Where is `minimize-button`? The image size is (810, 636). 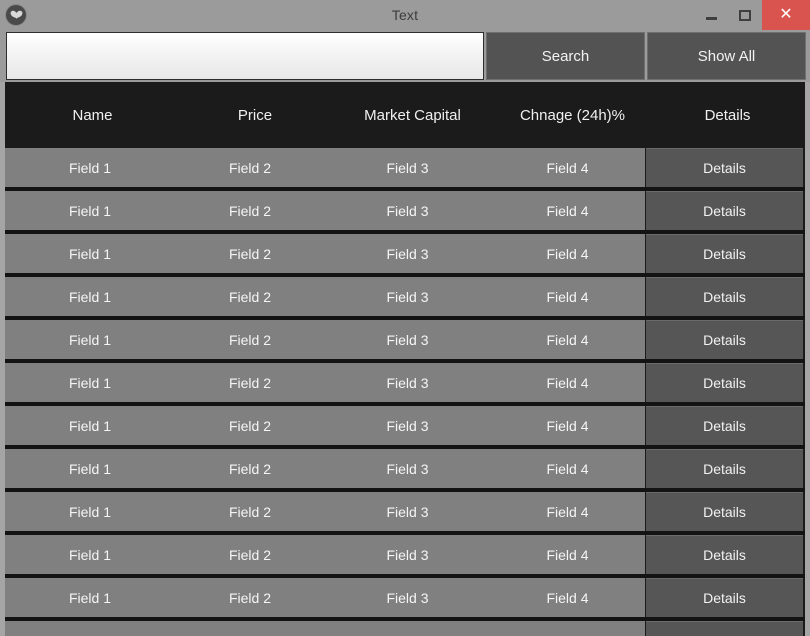 minimize-button is located at coordinates (711, 15).